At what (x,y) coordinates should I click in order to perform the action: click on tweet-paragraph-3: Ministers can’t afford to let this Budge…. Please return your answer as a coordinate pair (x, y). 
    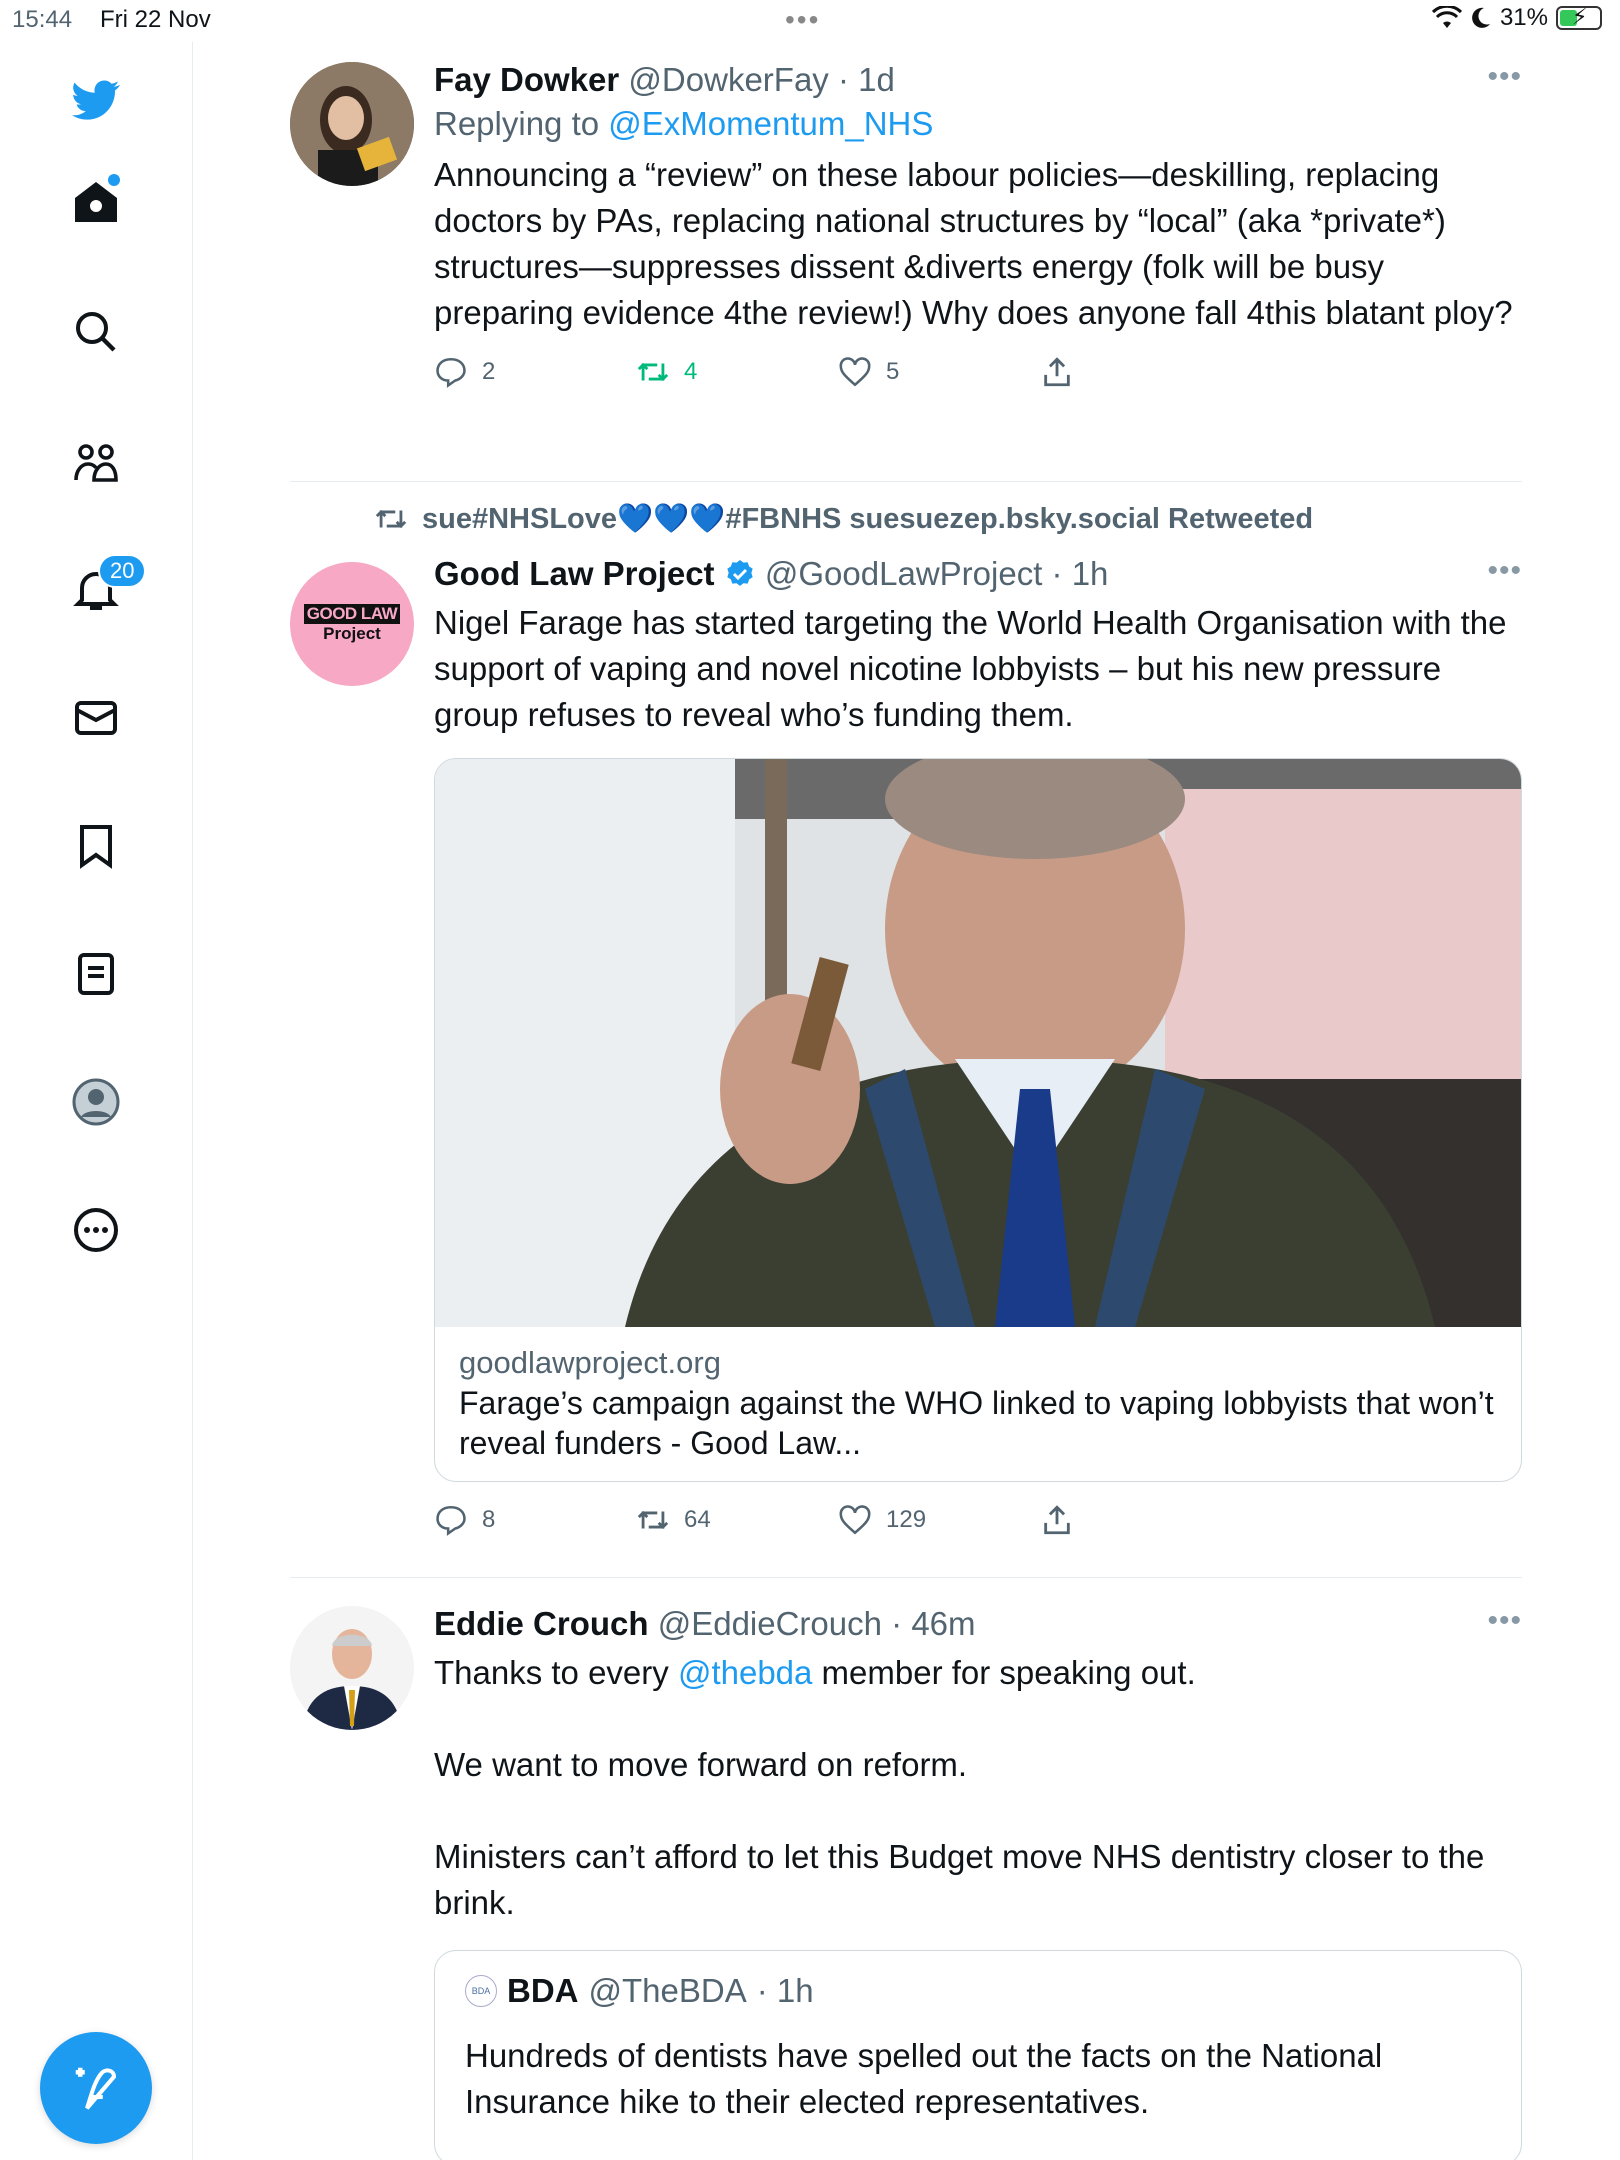
    Looking at the image, I should click on (959, 1879).